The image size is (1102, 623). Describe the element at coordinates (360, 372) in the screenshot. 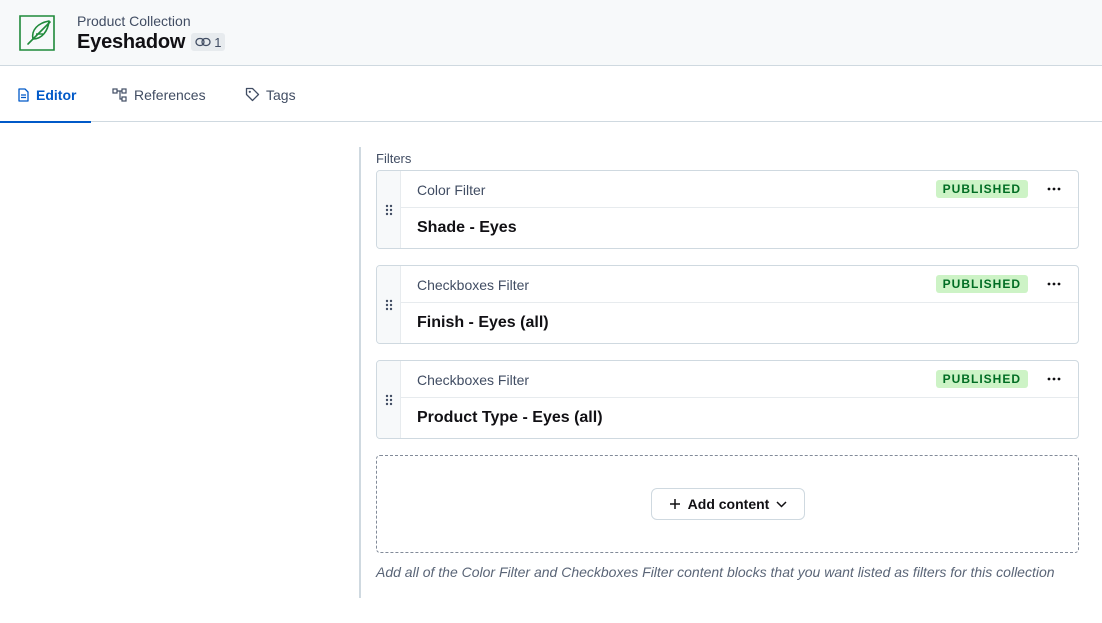

I see `field-focus-bar` at that location.